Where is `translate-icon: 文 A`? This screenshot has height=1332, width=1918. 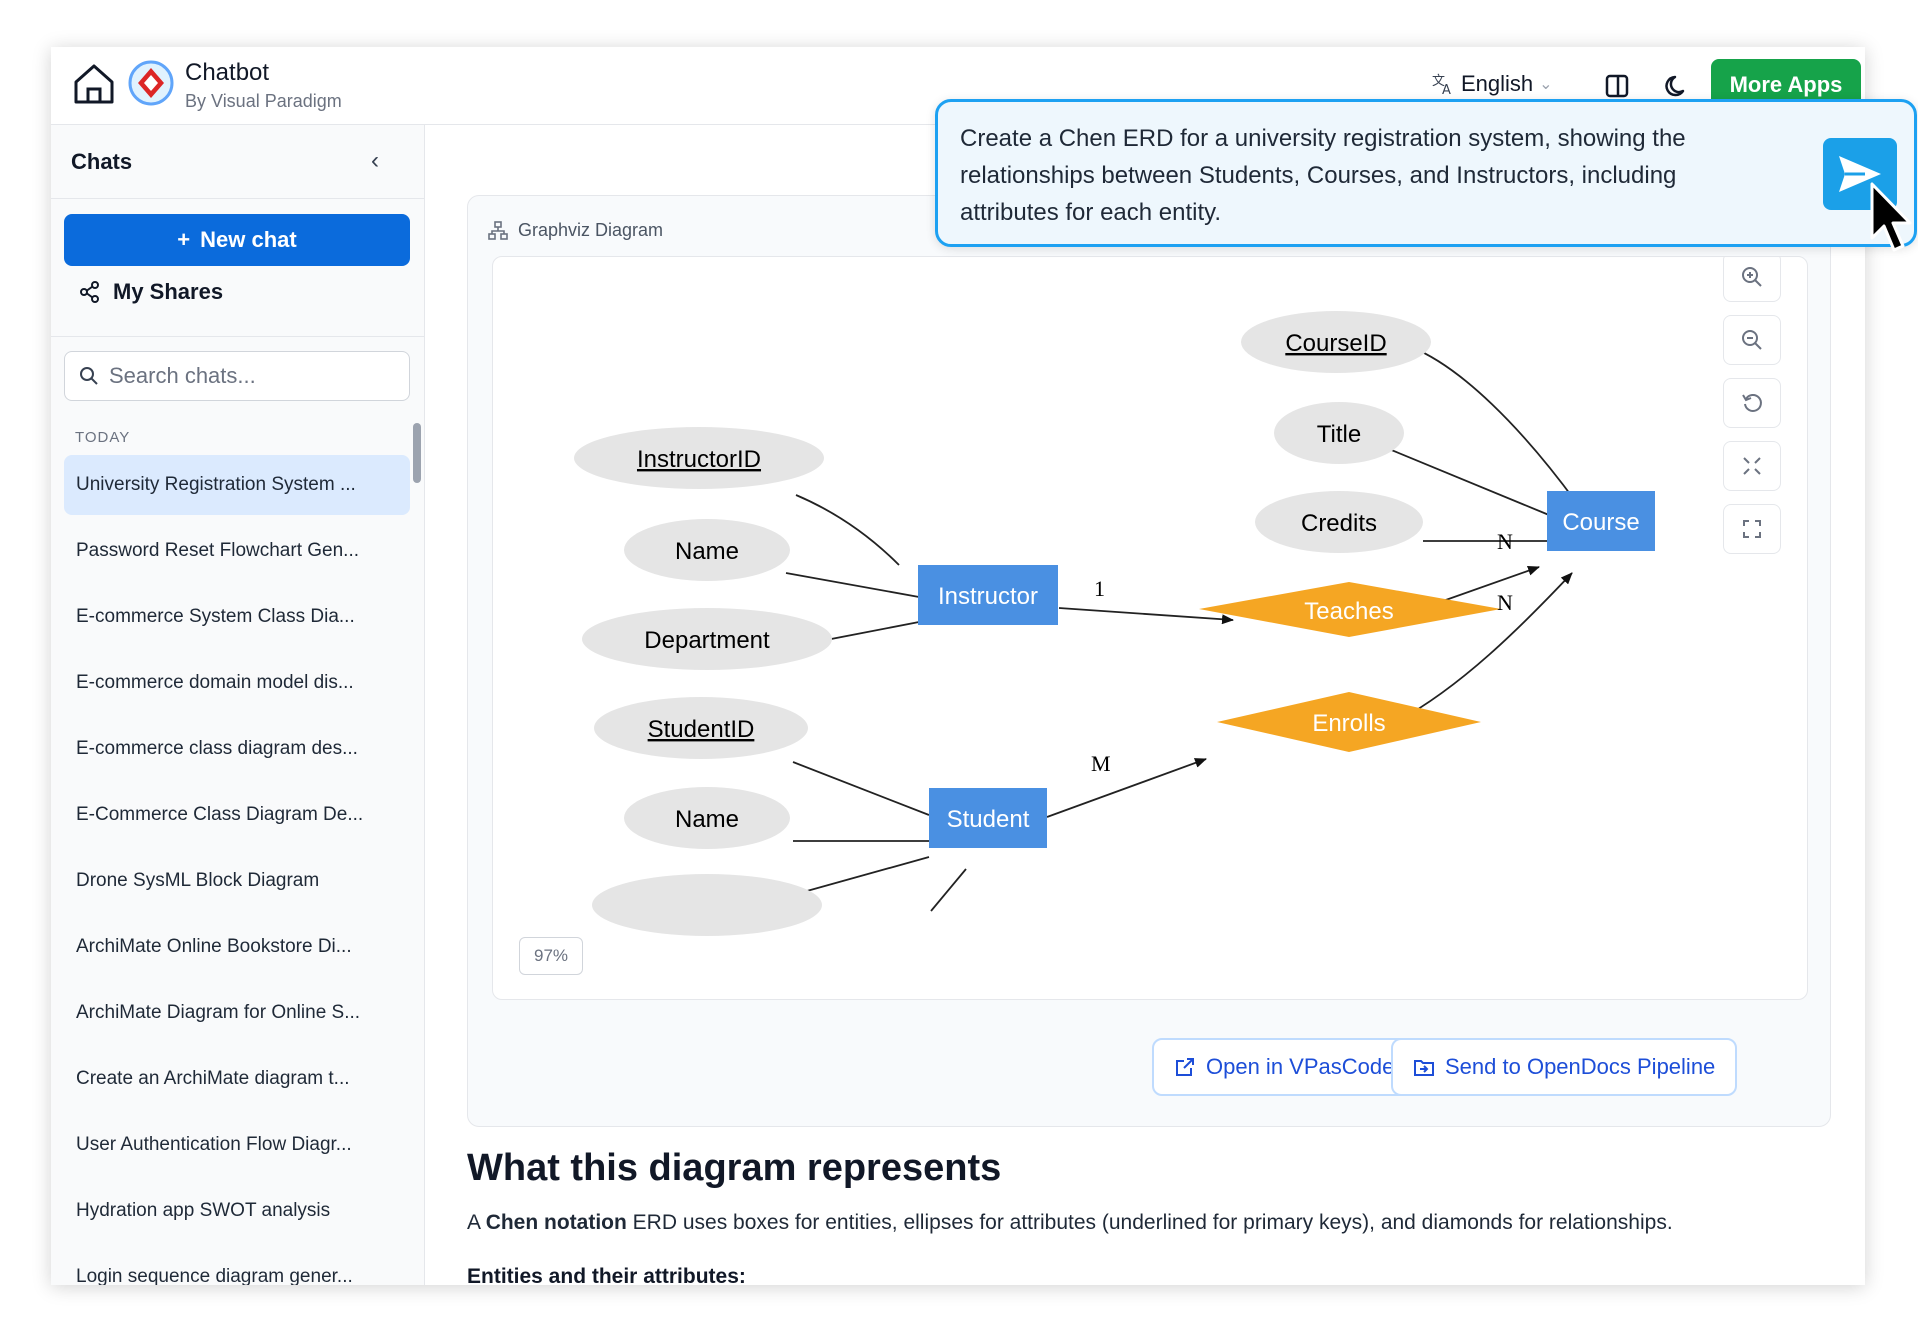
translate-icon: 文 A is located at coordinates (1441, 85).